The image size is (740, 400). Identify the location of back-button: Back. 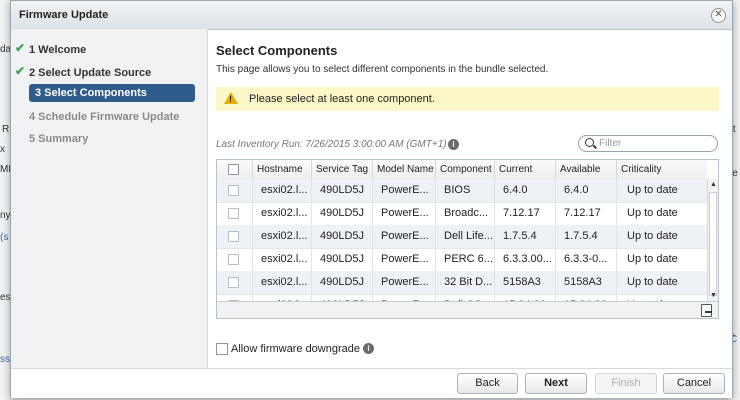
(487, 383).